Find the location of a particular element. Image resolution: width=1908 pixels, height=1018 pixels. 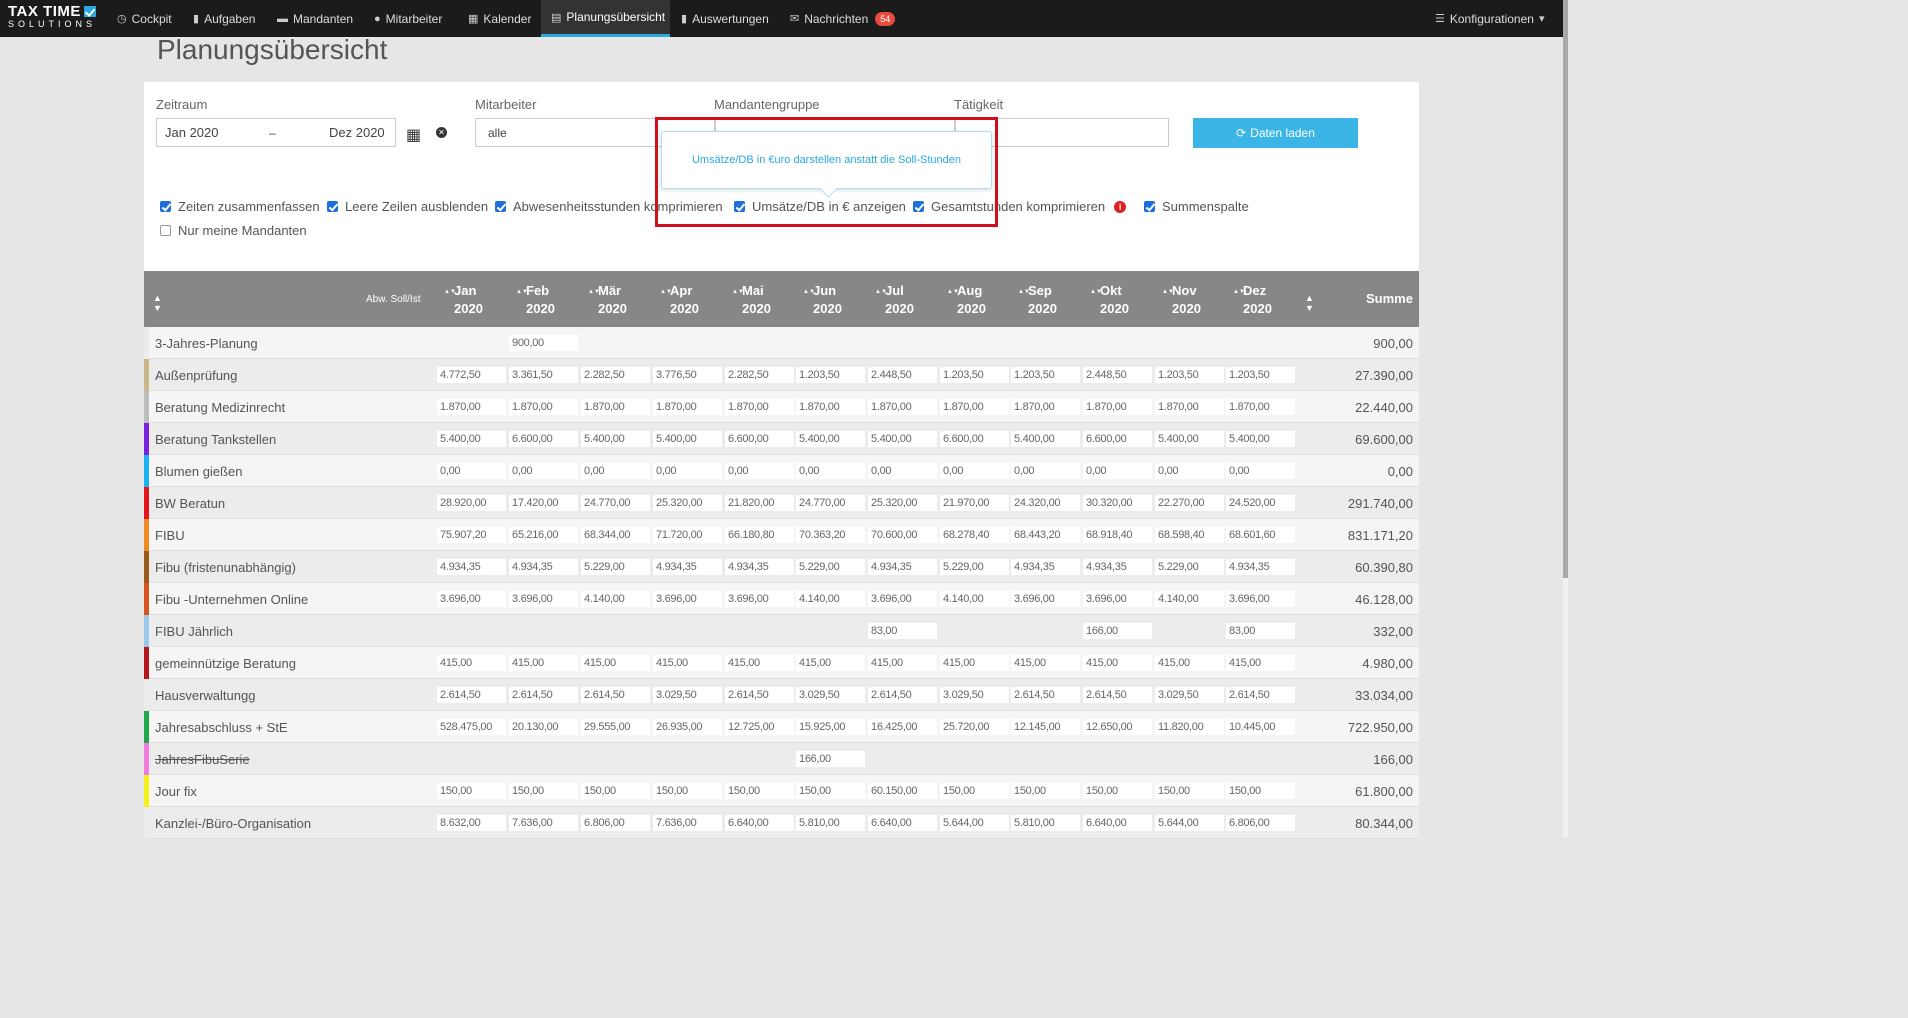

checkbox-nur-meine-mandanten: Nur meine Mandanten is located at coordinates (233, 230).